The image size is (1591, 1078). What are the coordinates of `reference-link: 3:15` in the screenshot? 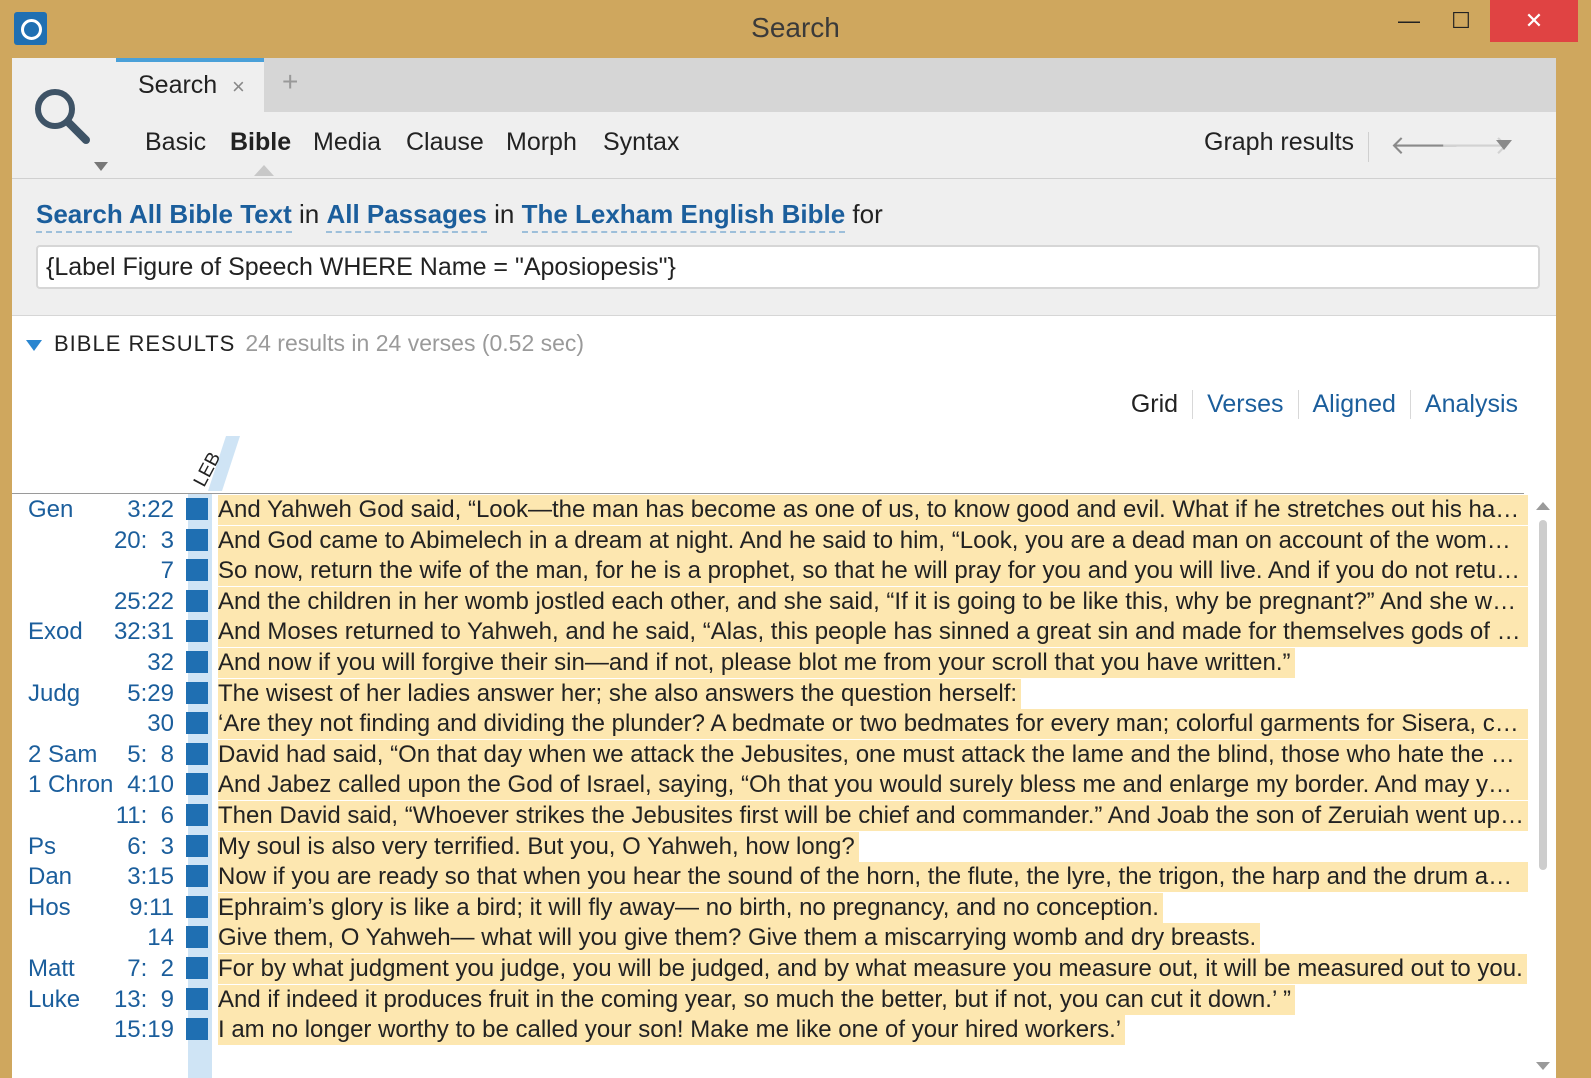 It's located at (133, 877).